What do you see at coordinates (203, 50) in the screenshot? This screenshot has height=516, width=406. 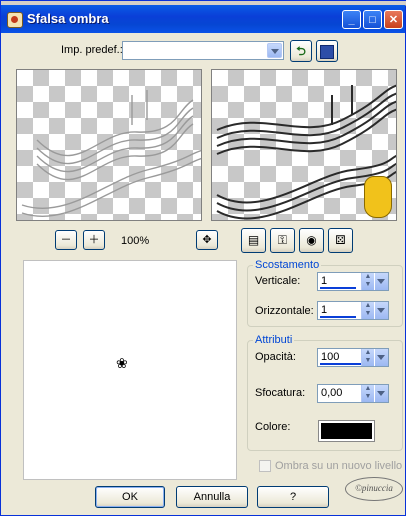 I see `preset-dropdown` at bounding box center [203, 50].